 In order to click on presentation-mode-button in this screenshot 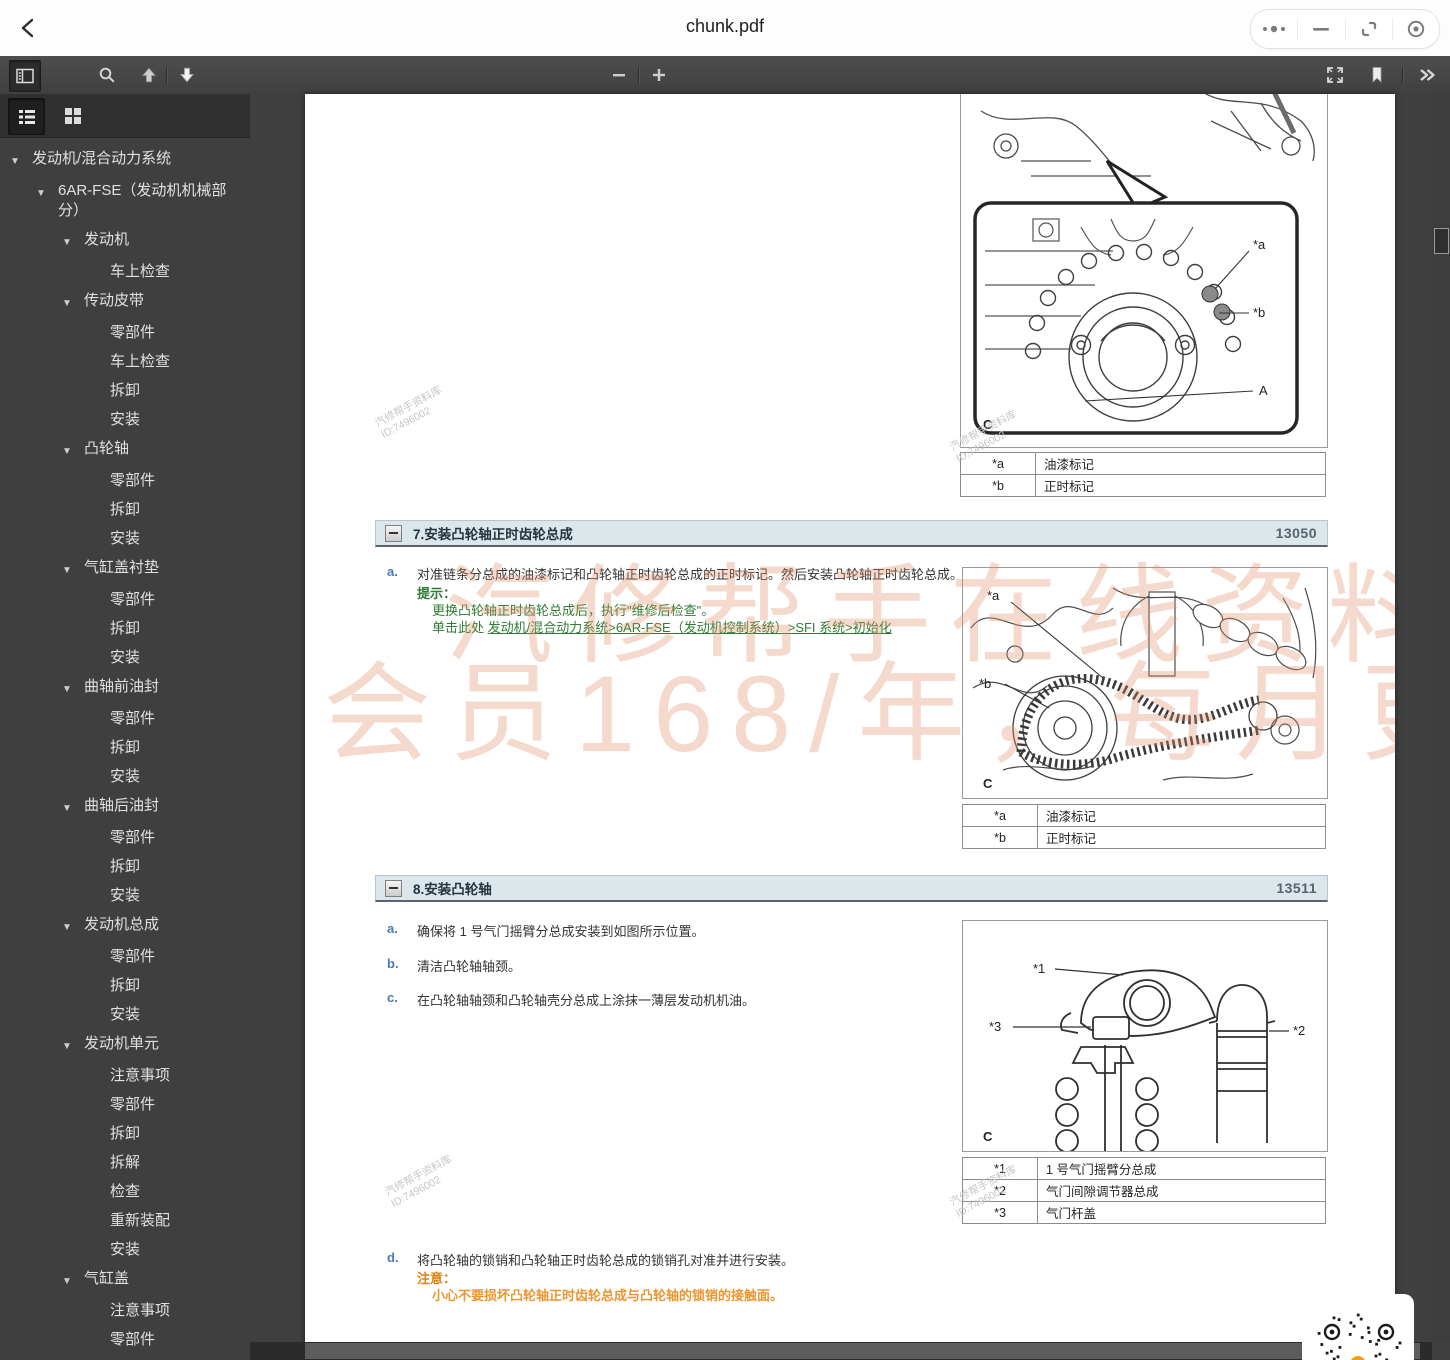, I will do `click(1335, 75)`.